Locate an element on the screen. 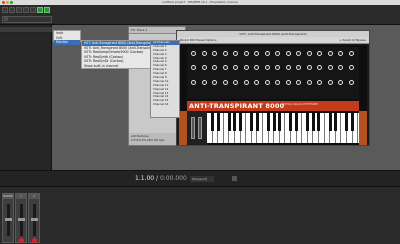  track-row is located at coordinates (26, 30).